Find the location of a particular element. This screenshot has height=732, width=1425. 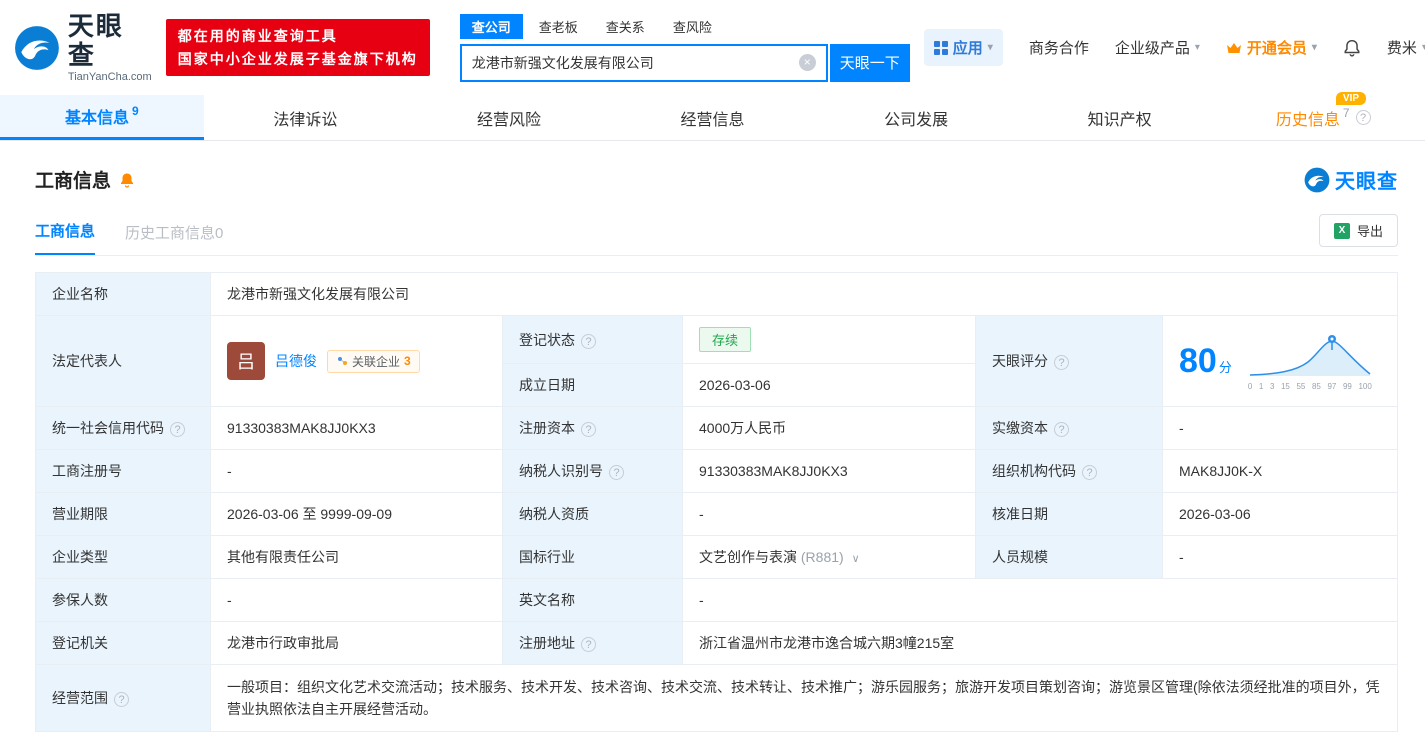

search-tab-risk: 查风险 is located at coordinates (692, 26).